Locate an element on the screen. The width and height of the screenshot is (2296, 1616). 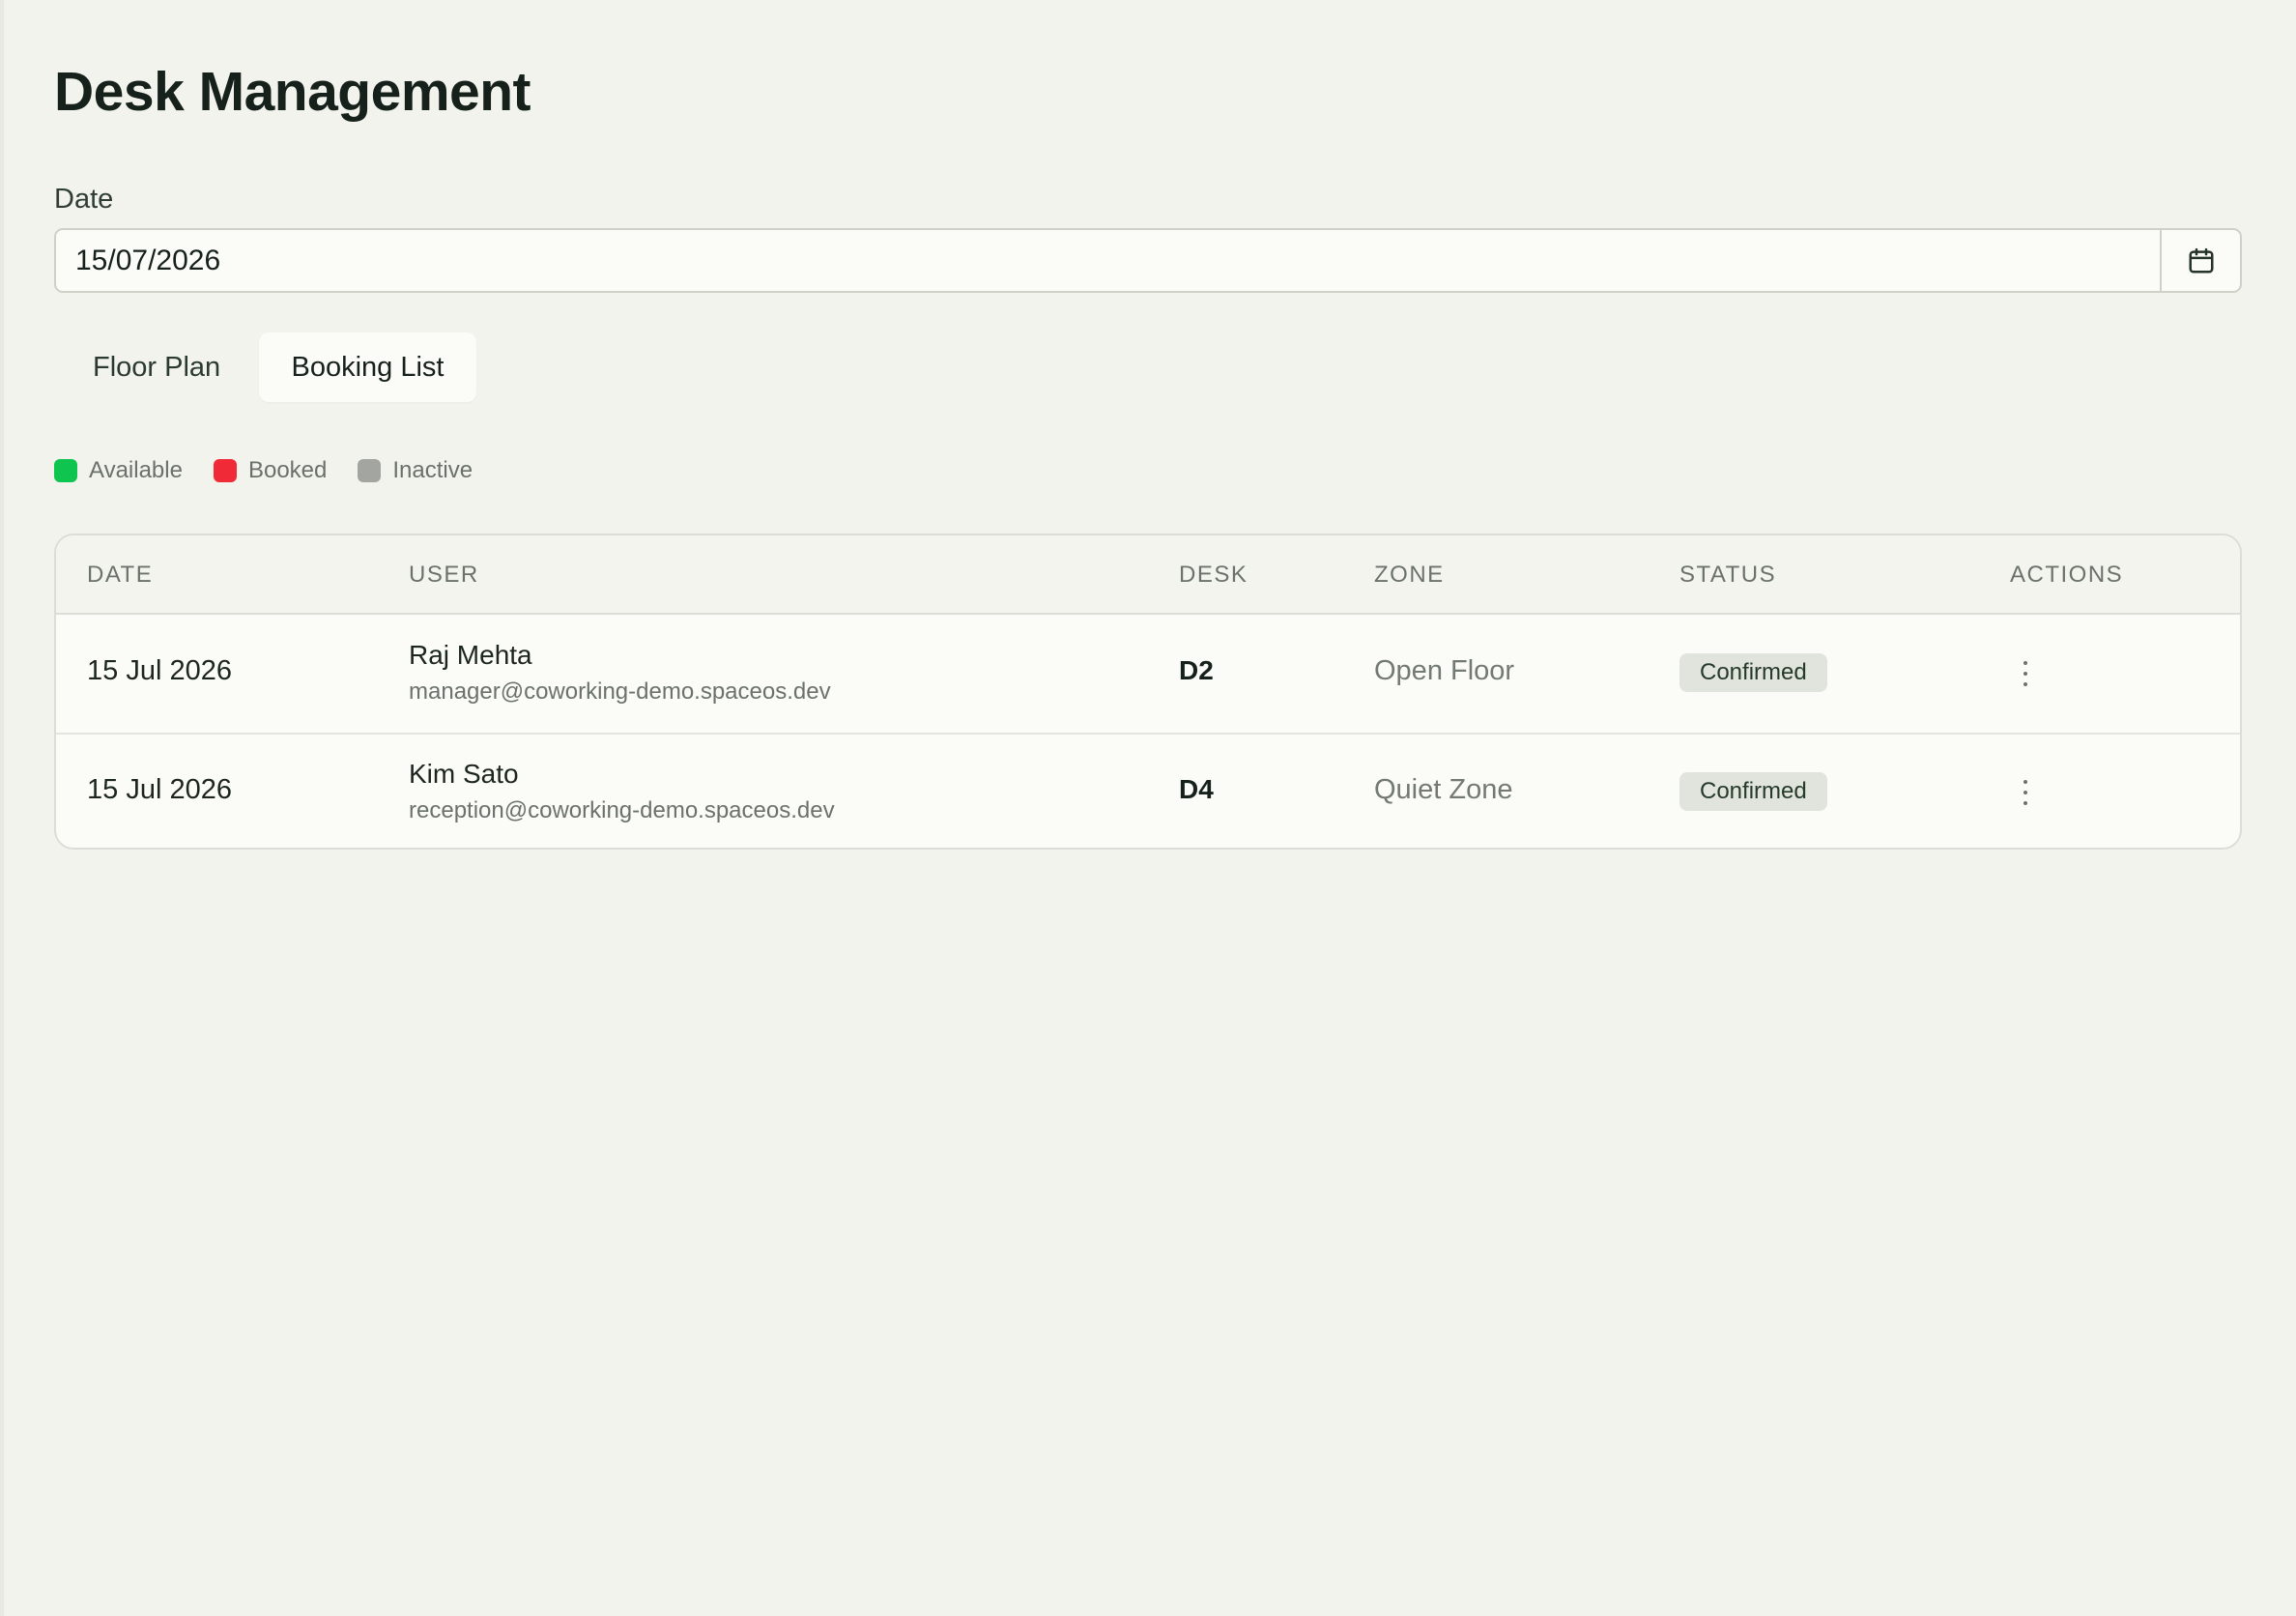
tab-booking-list: Booking List is located at coordinates (367, 367).